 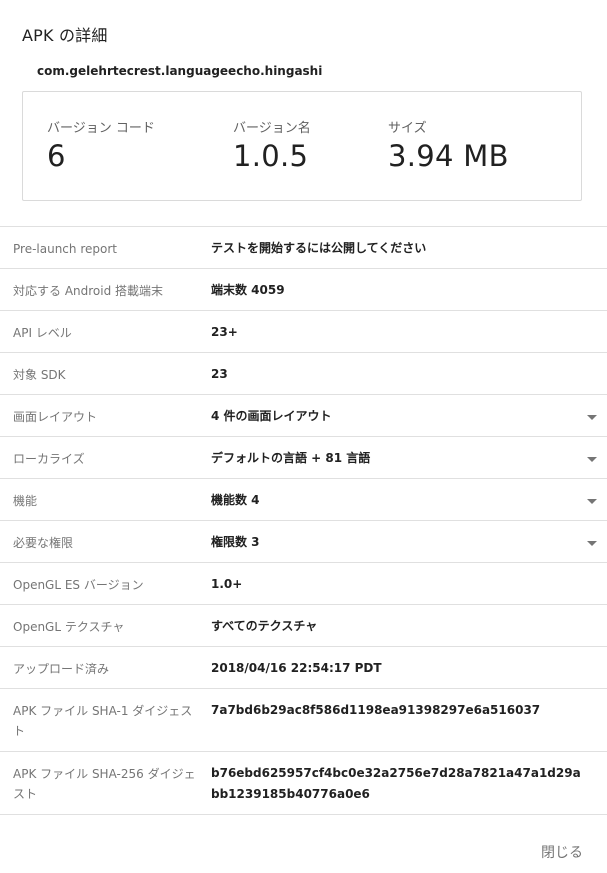 What do you see at coordinates (264, 626) in the screenshot?
I see `row-value: すべてのテクスチャ` at bounding box center [264, 626].